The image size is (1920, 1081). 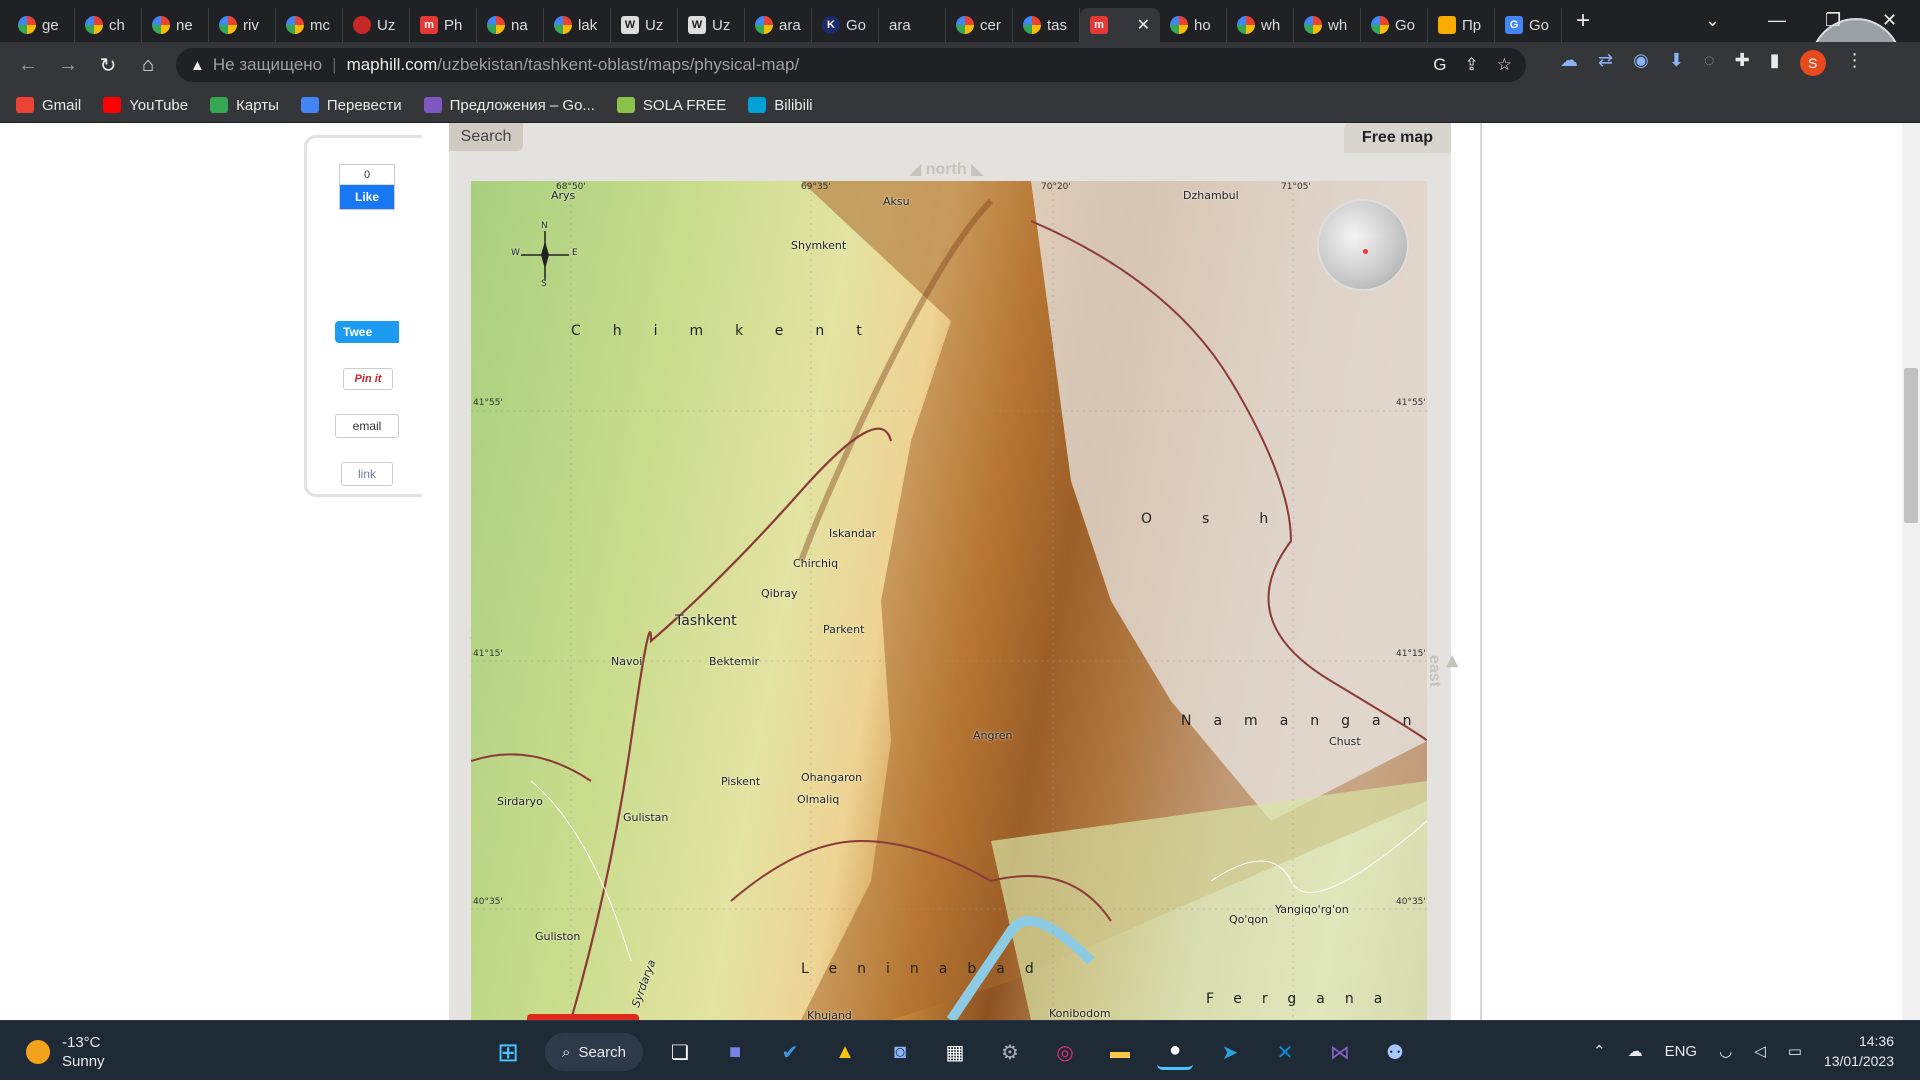 What do you see at coordinates (1285, 1052) in the screenshot?
I see `vscode-icon: ✕` at bounding box center [1285, 1052].